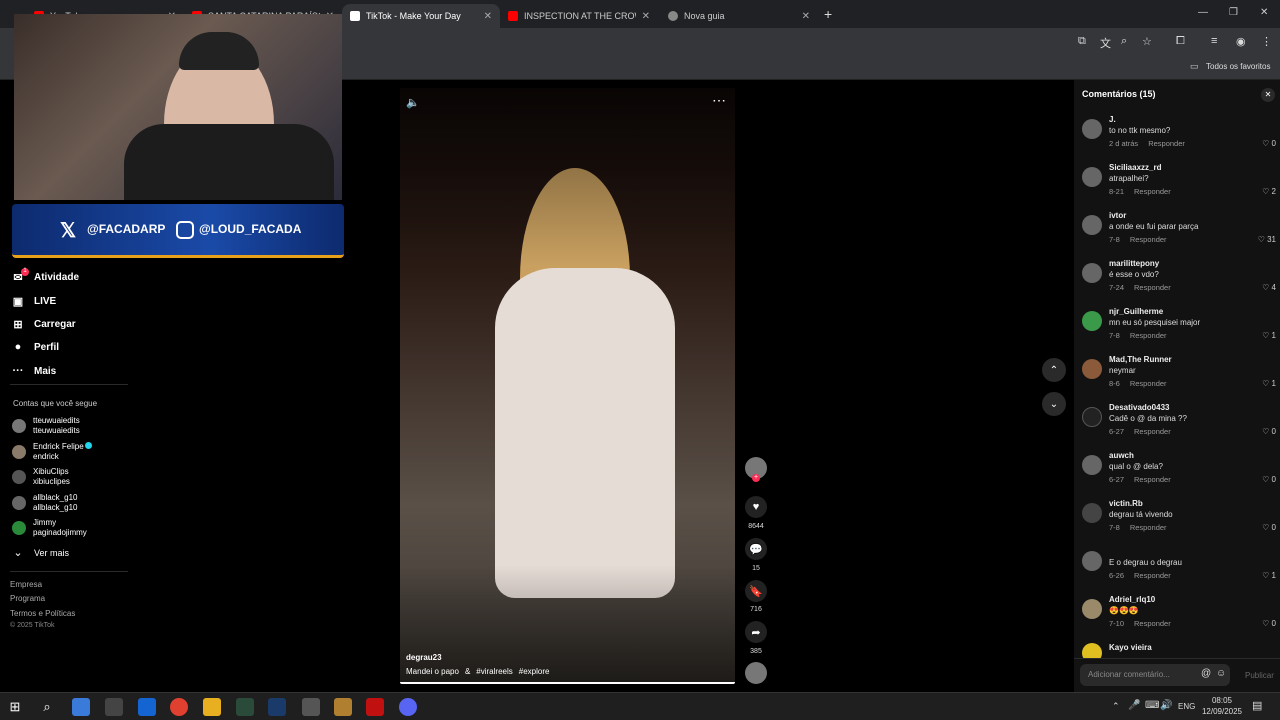 This screenshot has width=1280, height=720. I want to click on steam-icon, so click(277, 707).